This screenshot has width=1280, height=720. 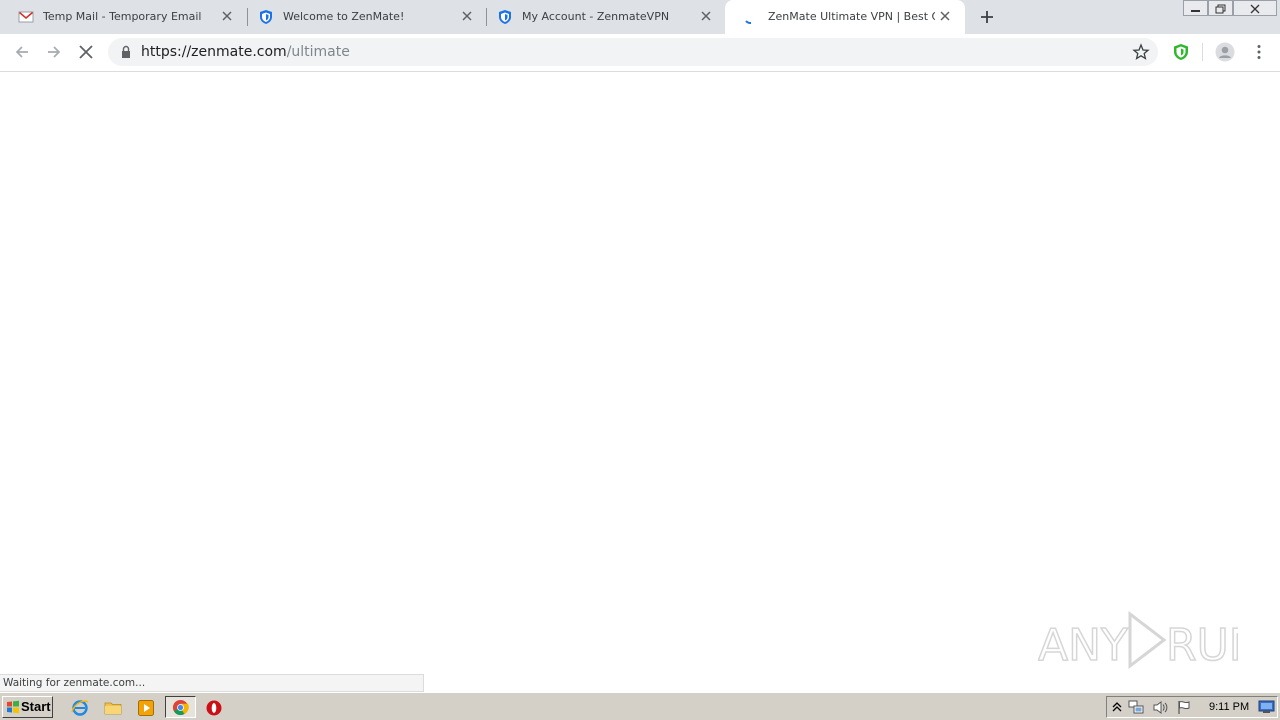 What do you see at coordinates (36, 706) in the screenshot?
I see `start-label: Start` at bounding box center [36, 706].